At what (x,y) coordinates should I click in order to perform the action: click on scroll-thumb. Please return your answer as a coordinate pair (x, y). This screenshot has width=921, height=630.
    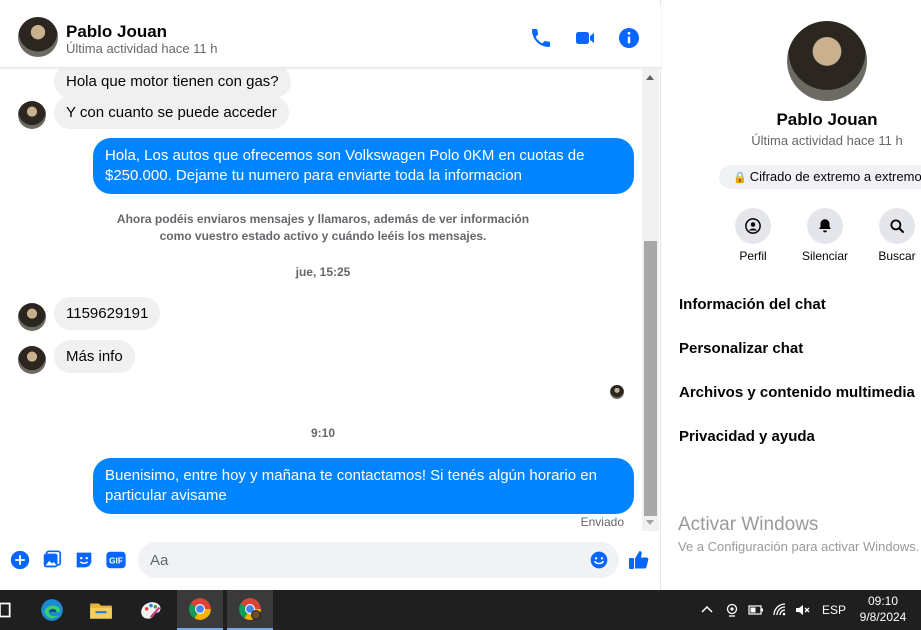
    Looking at the image, I should click on (650, 378).